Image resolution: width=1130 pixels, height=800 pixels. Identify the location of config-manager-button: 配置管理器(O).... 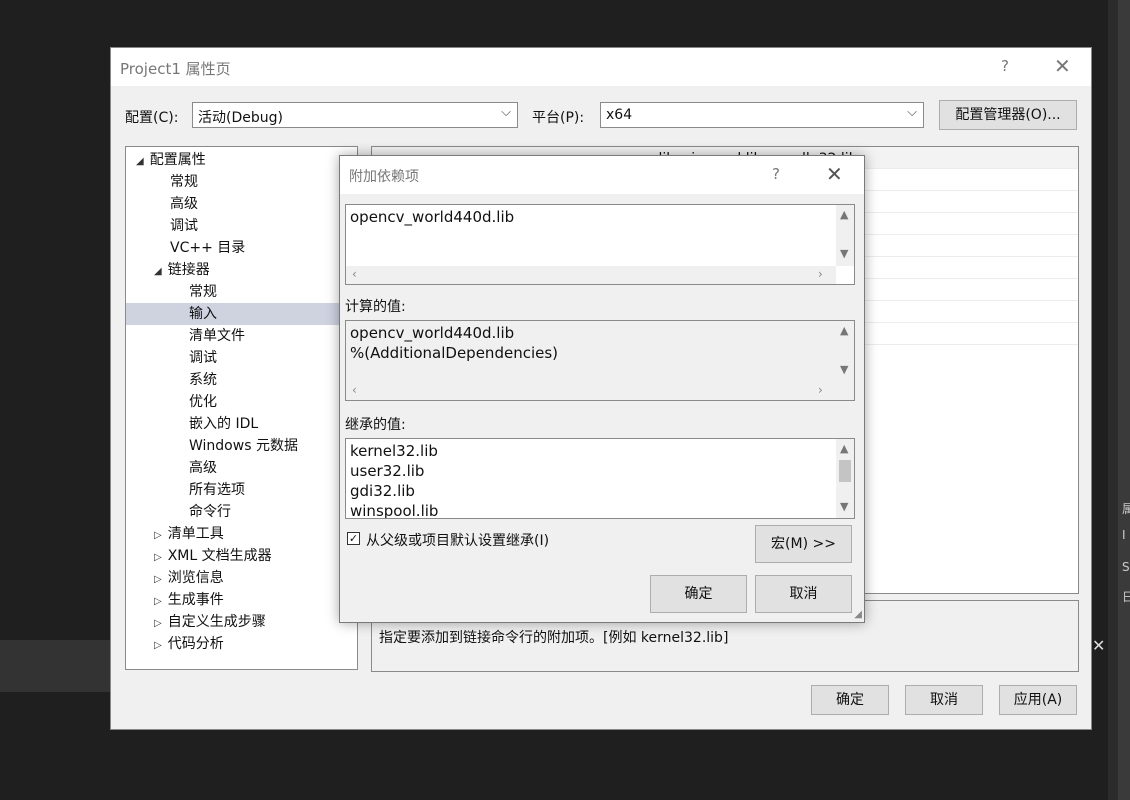
(1008, 115).